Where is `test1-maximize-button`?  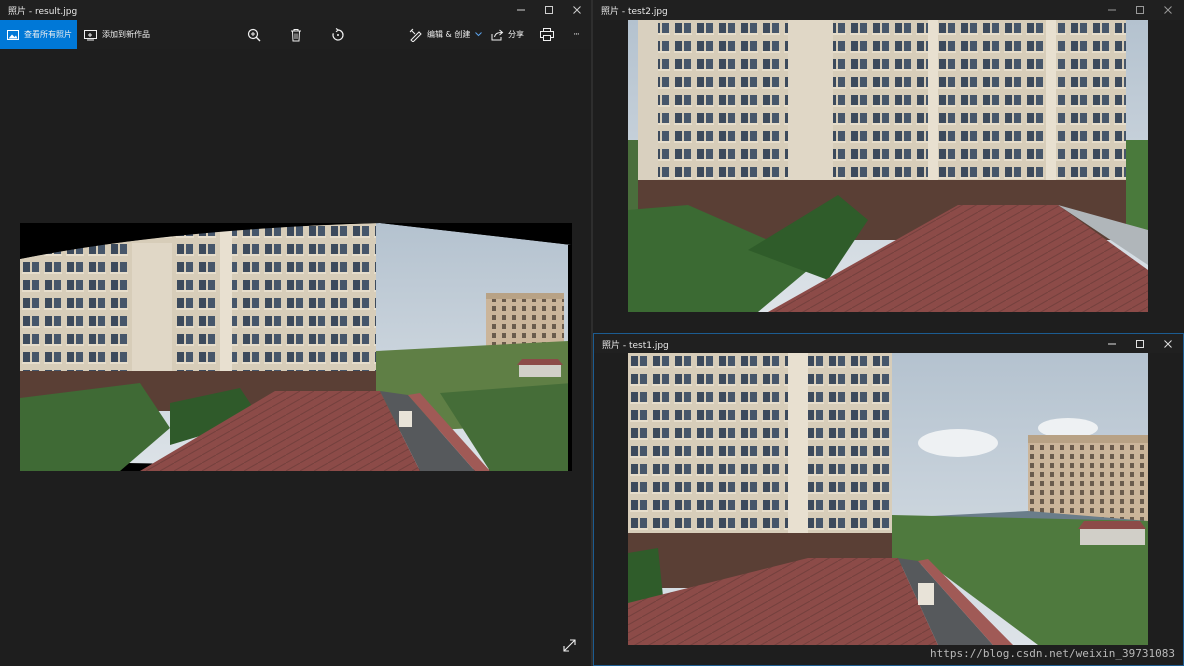 test1-maximize-button is located at coordinates (1140, 344).